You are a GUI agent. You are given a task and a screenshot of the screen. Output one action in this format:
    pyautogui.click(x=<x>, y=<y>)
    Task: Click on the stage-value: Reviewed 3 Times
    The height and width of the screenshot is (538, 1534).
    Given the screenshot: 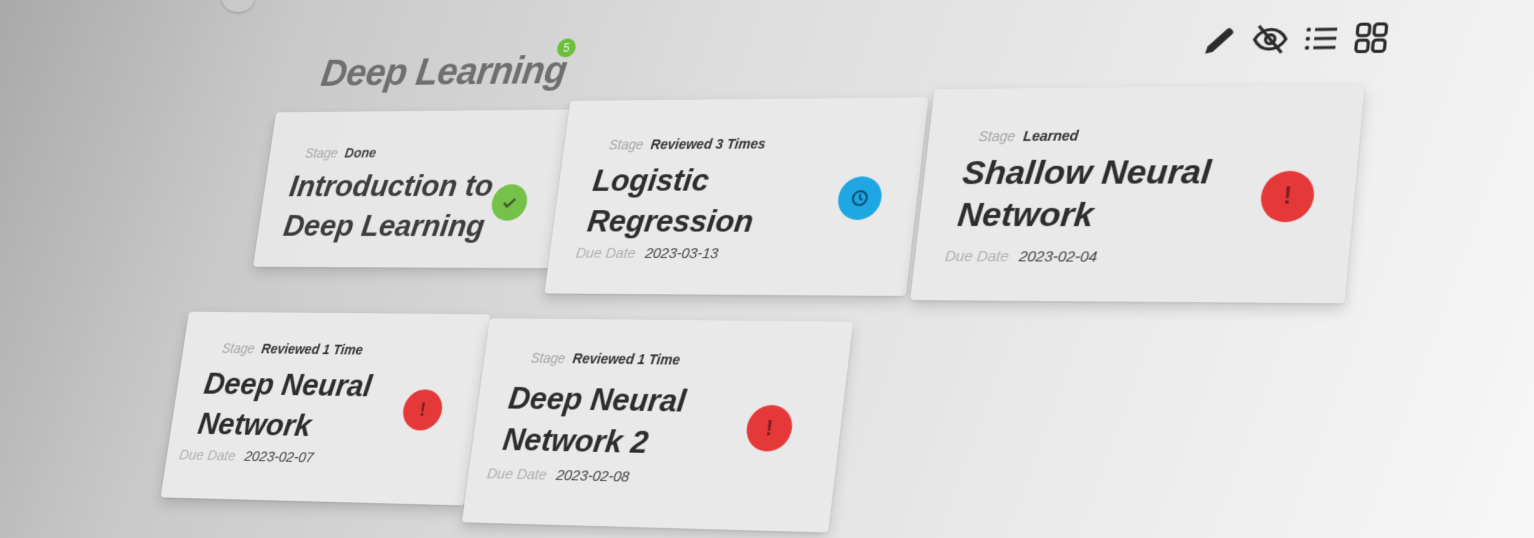 What is the action you would take?
    pyautogui.click(x=708, y=144)
    